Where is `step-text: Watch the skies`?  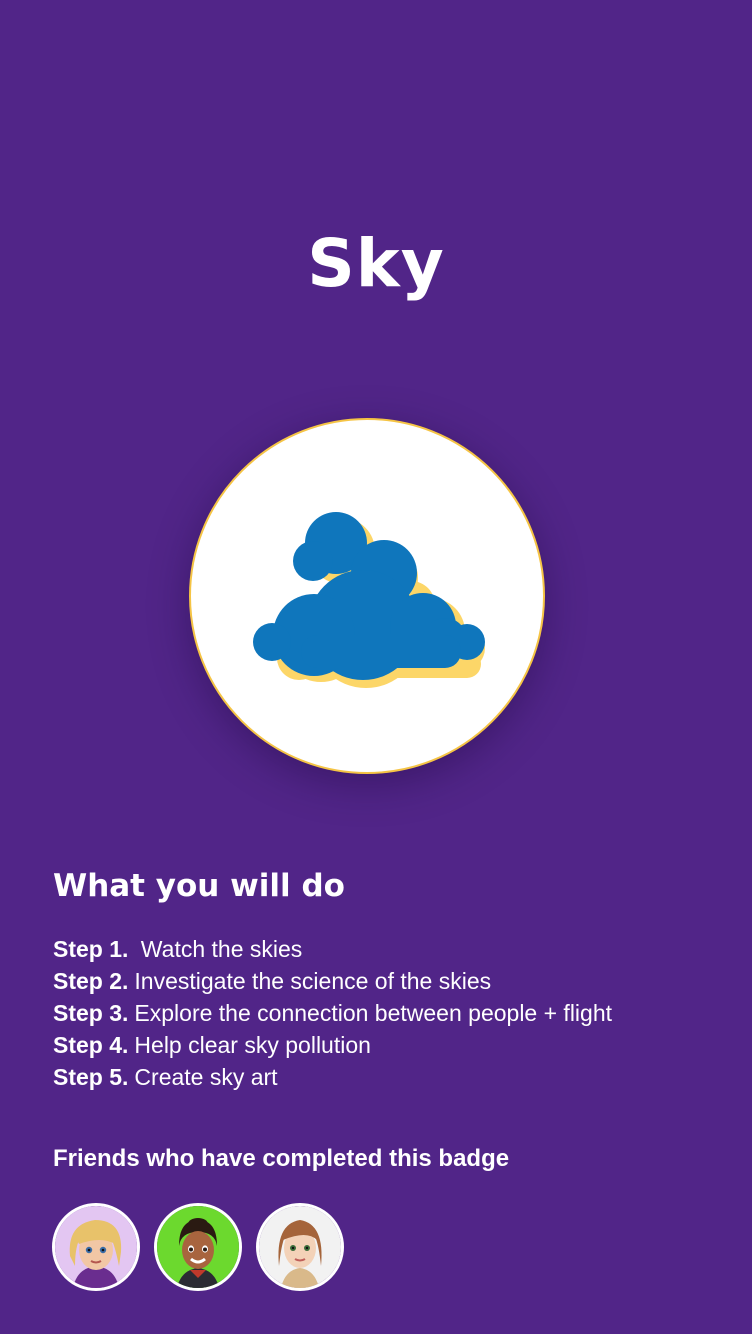 step-text: Watch the skies is located at coordinates (218, 949).